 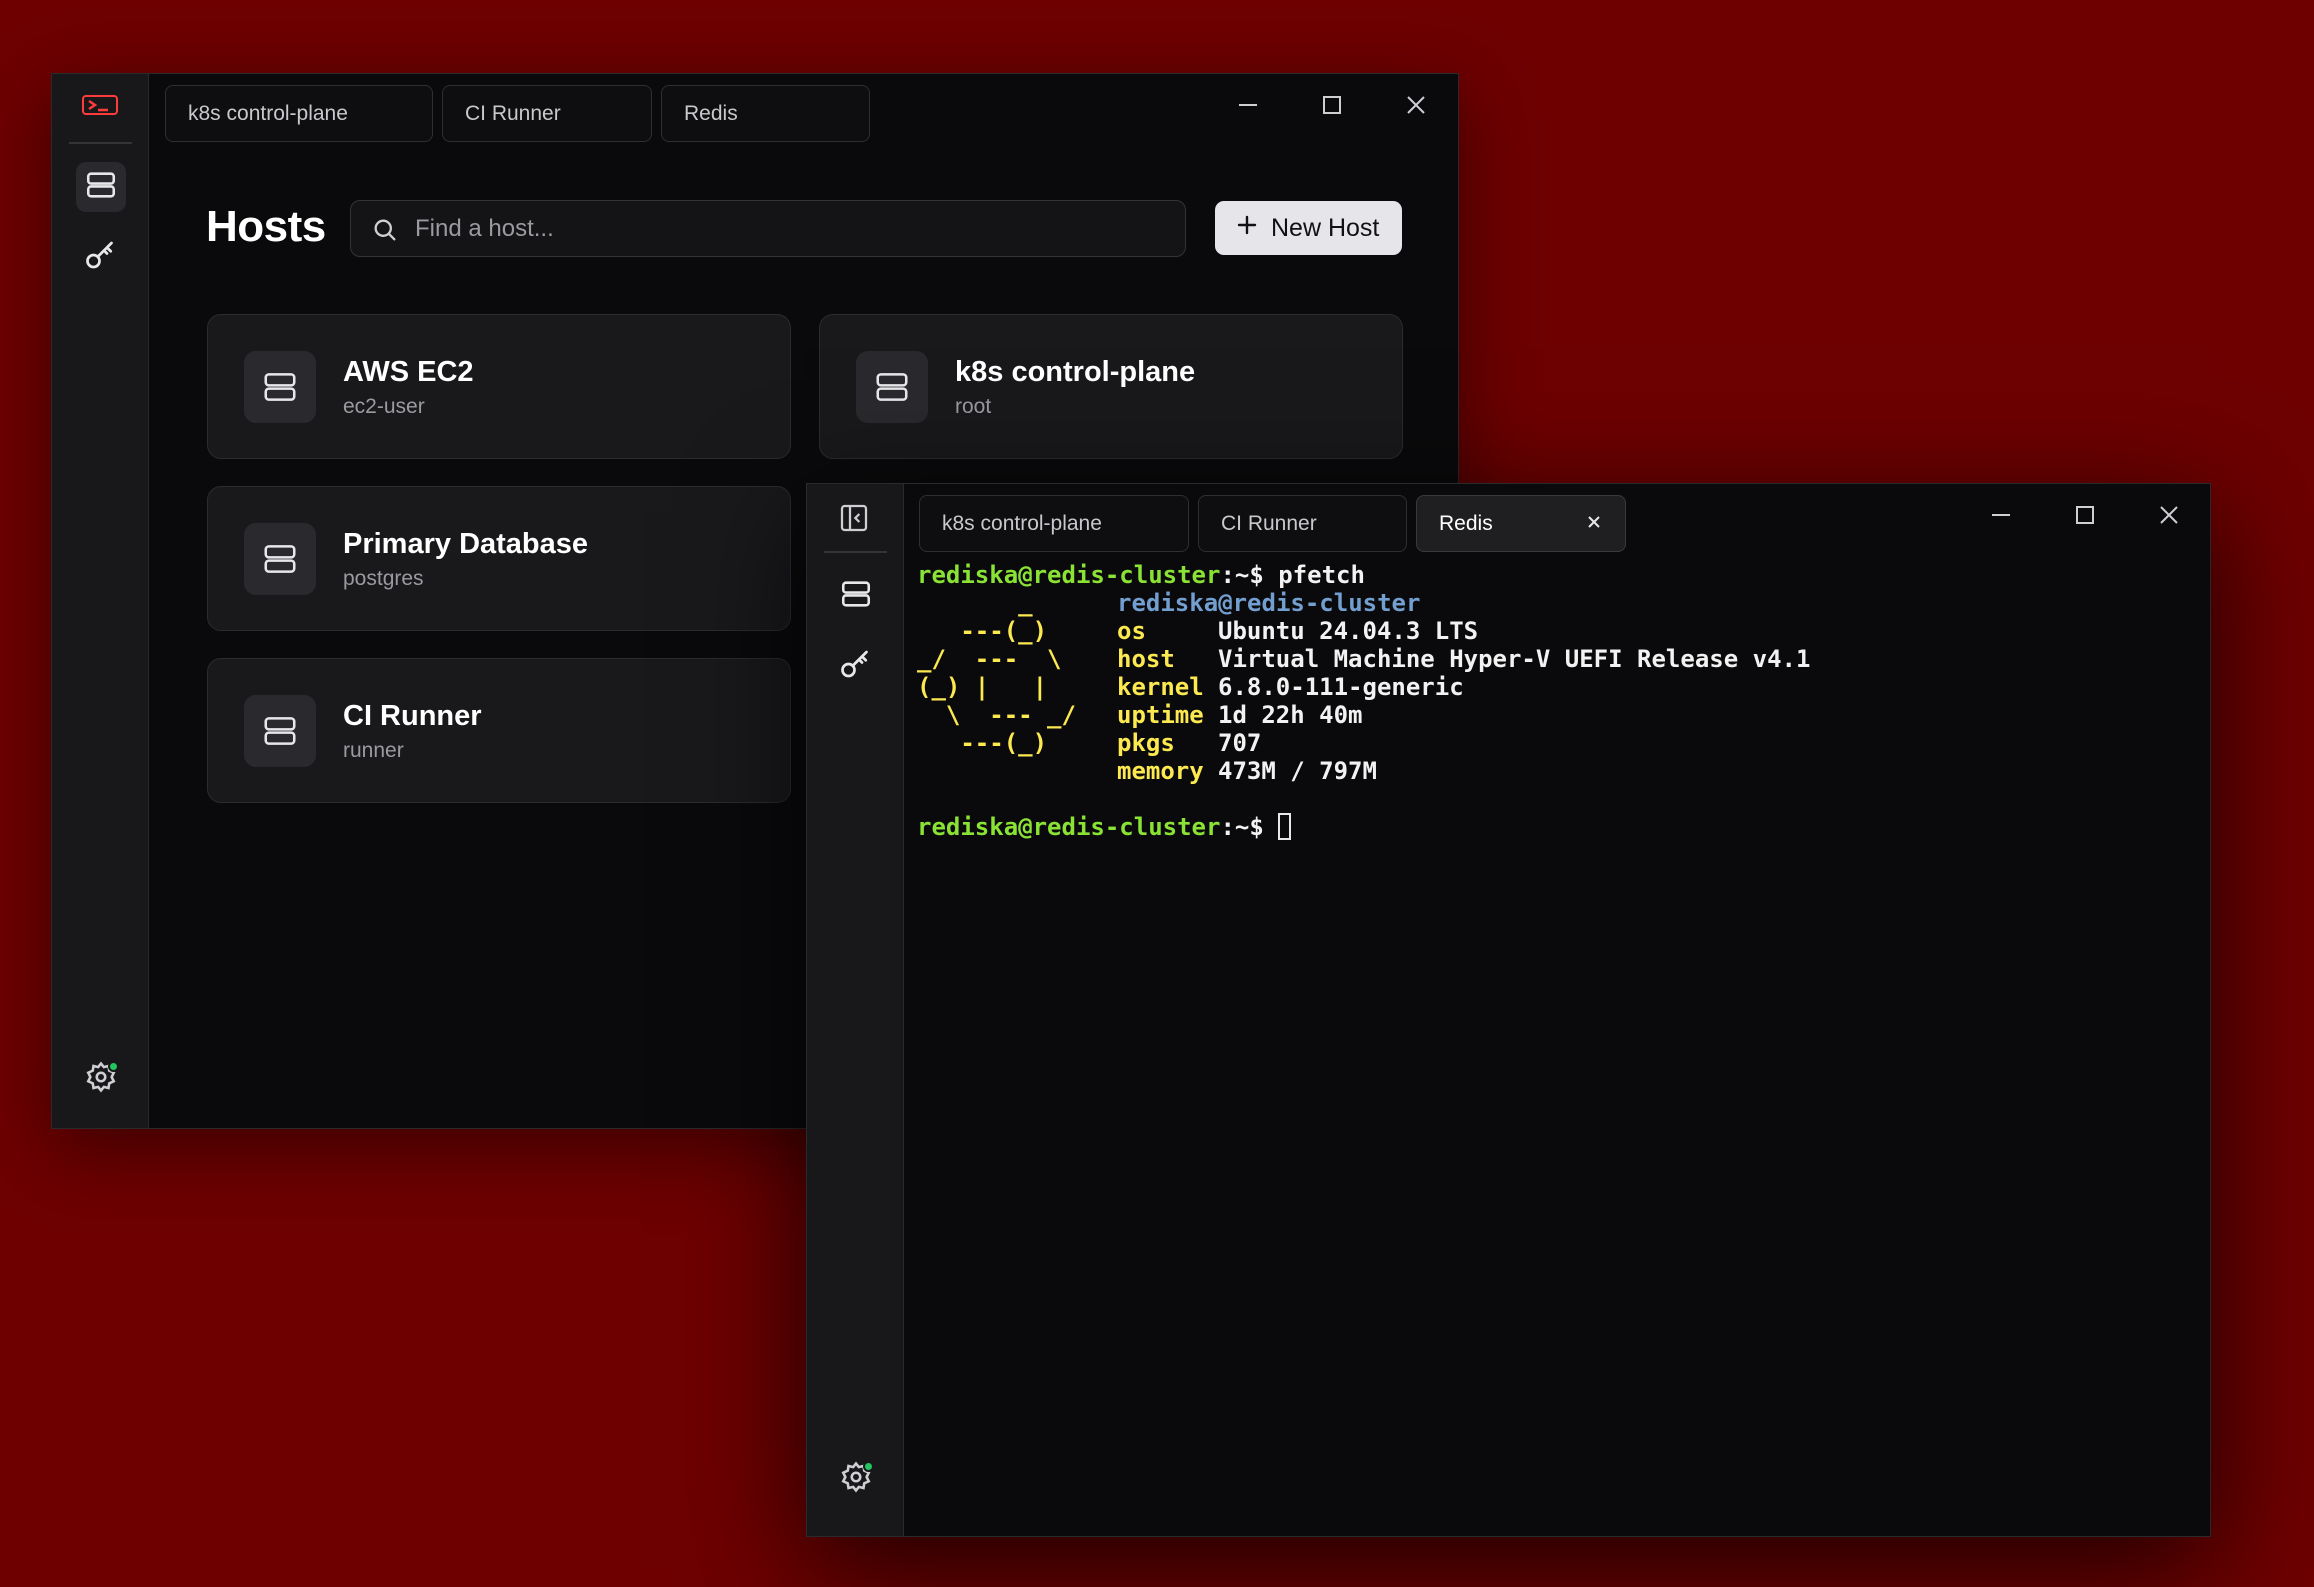 I want to click on fetch-row: (_) | | kernel 6.8.0-111-generic, so click(x=1190, y=687).